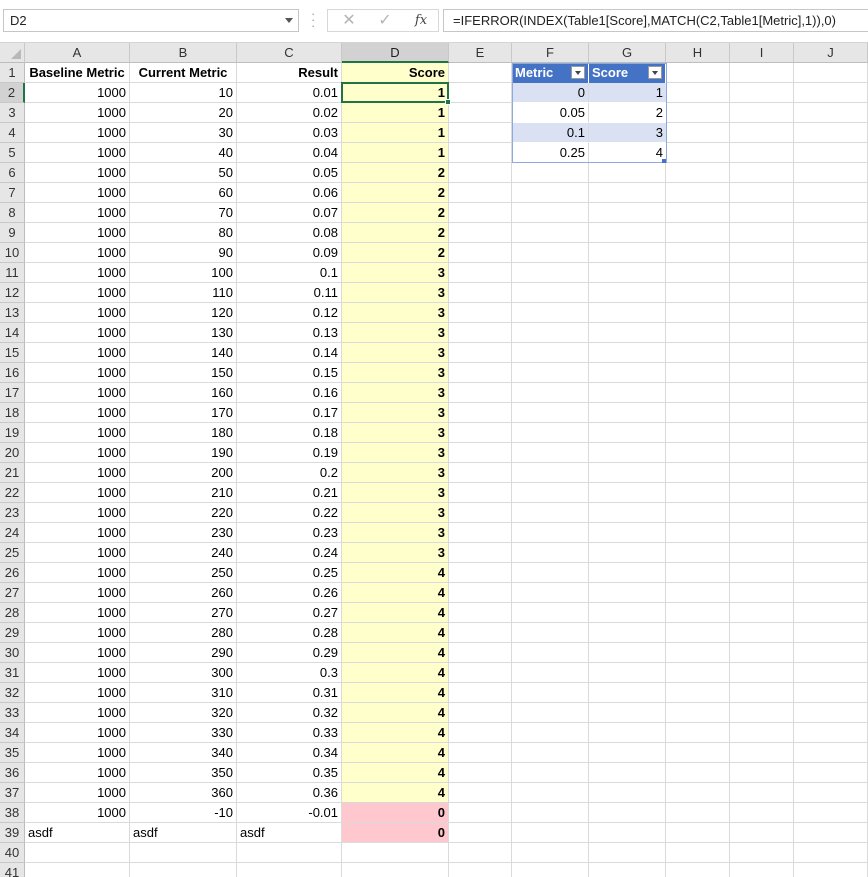 Image resolution: width=868 pixels, height=877 pixels. Describe the element at coordinates (183, 433) in the screenshot. I see `cell-current-metric: 180` at that location.